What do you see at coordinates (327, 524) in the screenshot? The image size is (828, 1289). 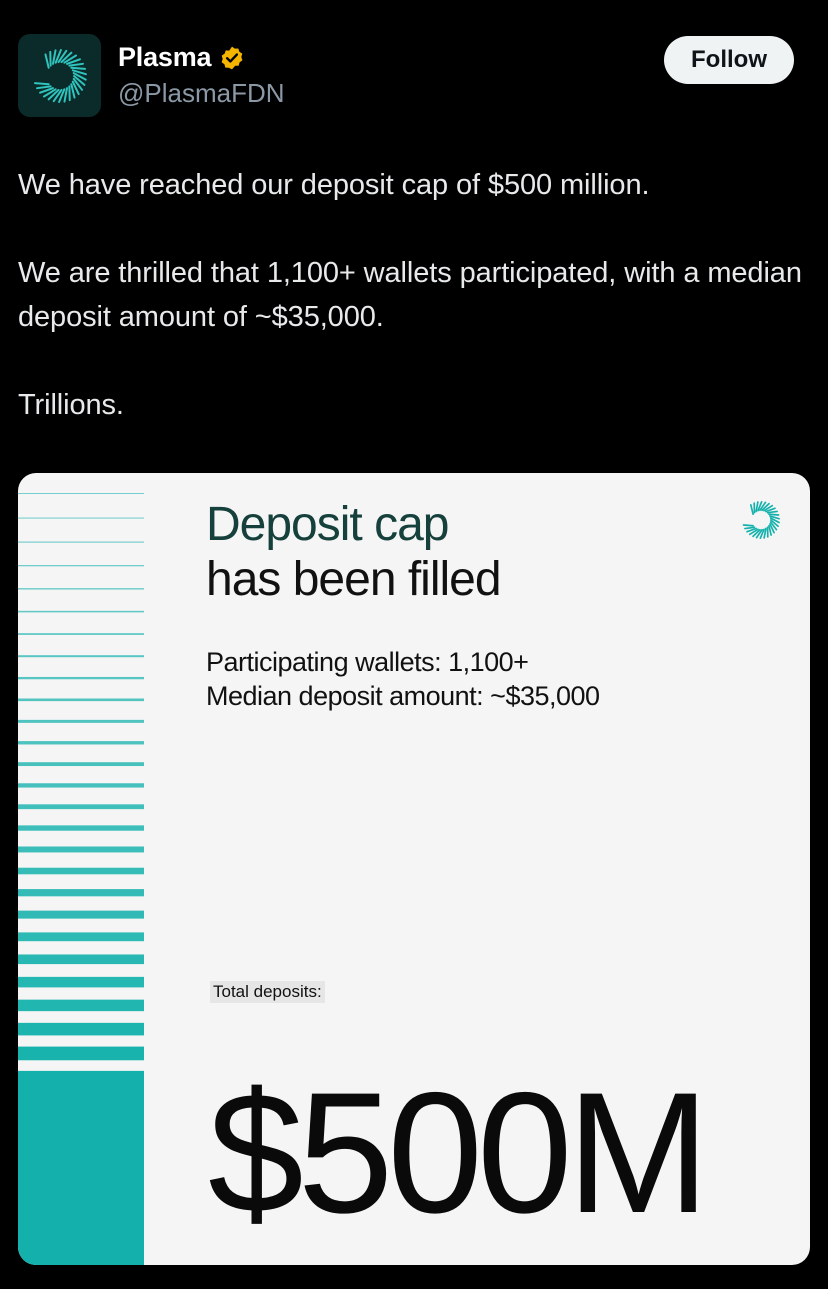 I see `card-title-line1: Deposit cap` at bounding box center [327, 524].